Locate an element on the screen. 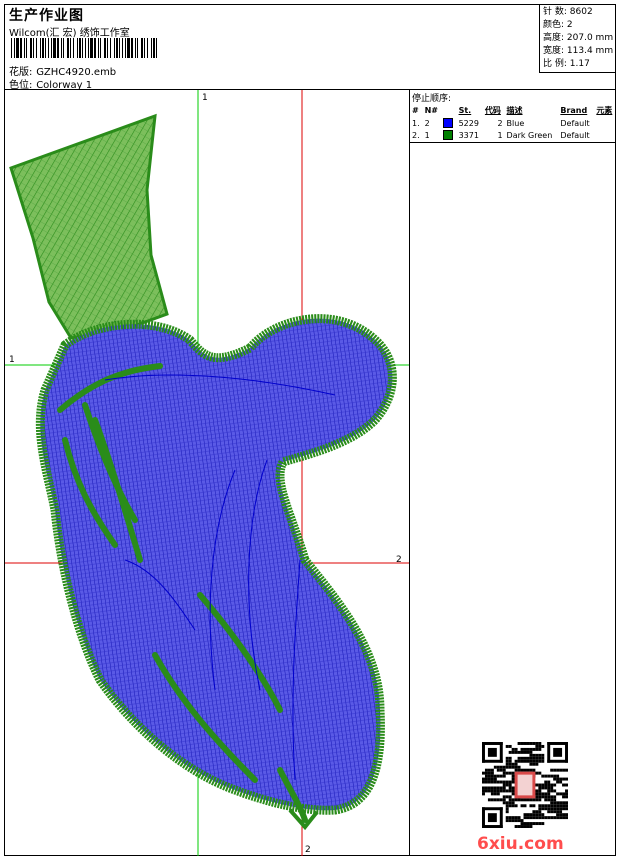 Image resolution: width=620 pixels, height=860 pixels. stat-stitches: 针 数: 8602 is located at coordinates (568, 12).